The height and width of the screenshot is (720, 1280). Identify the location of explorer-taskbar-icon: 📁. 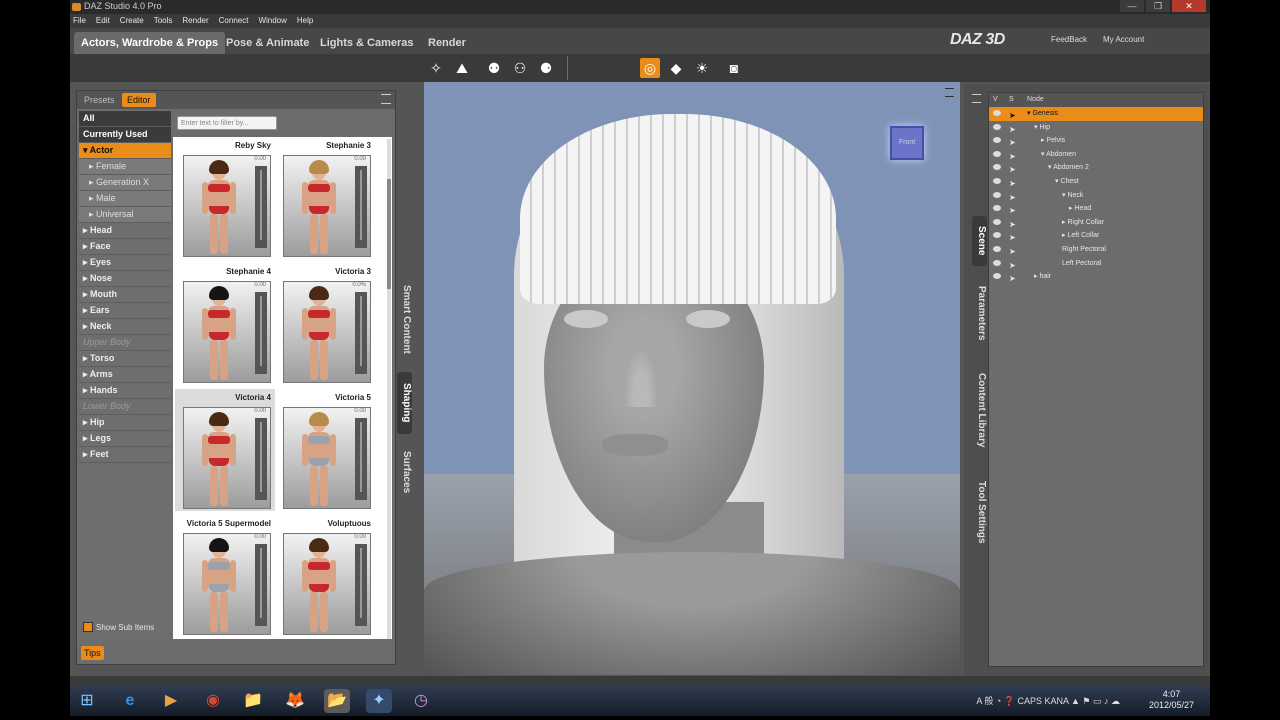
(253, 701).